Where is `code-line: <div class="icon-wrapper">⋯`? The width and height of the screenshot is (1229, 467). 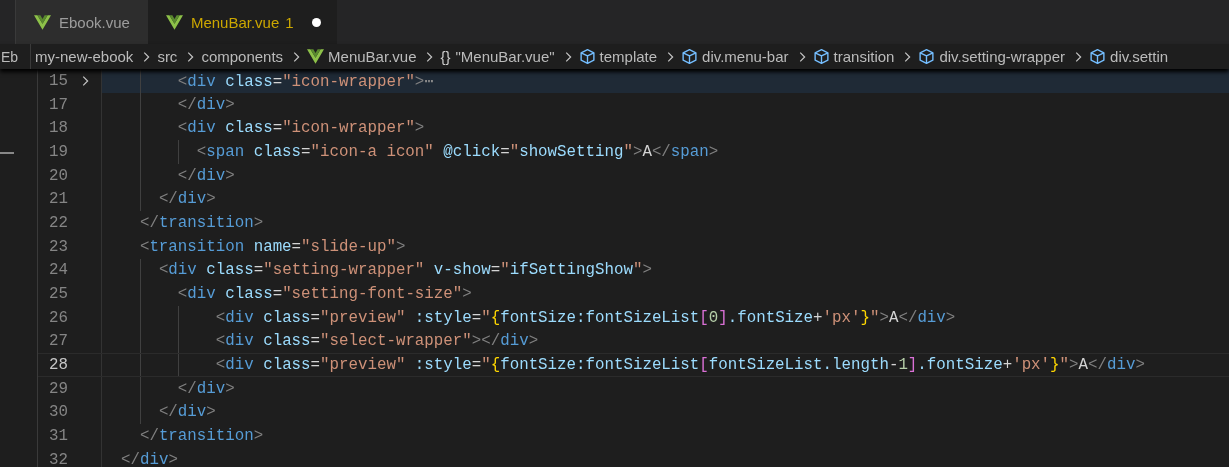
code-line: <div class="icon-wrapper">⋯ is located at coordinates (305, 81).